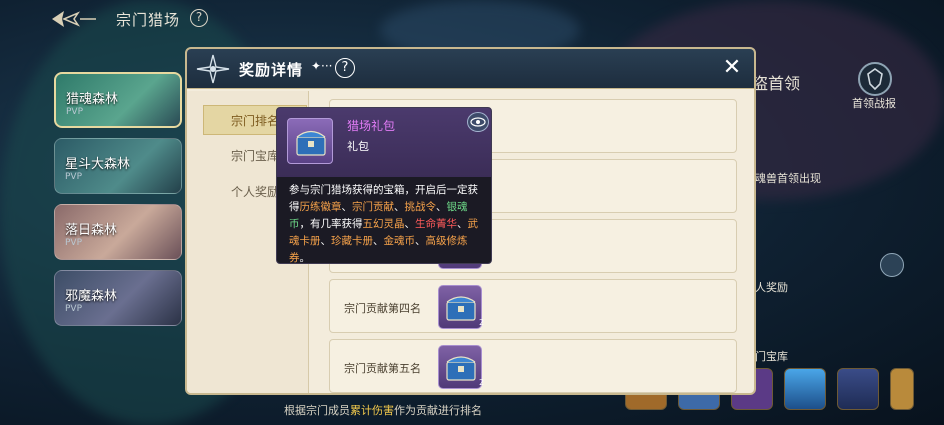 Image resolution: width=944 pixels, height=425 pixels. What do you see at coordinates (91, 296) in the screenshot?
I see `map-name: 邪魔森林` at bounding box center [91, 296].